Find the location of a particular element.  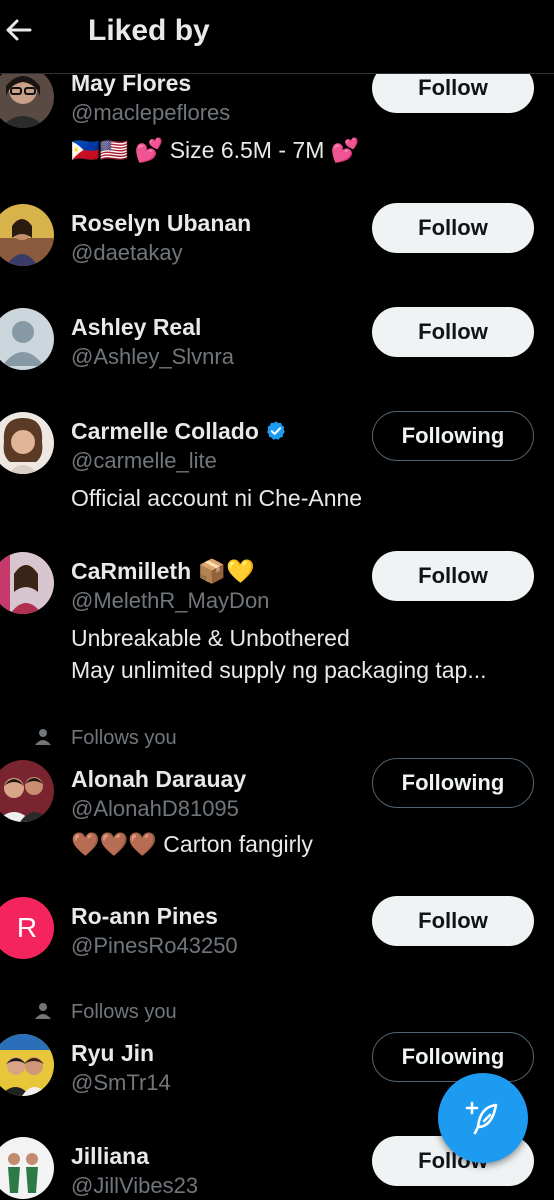

user-handle: @Ashley_Slvnra is located at coordinates (152, 356).